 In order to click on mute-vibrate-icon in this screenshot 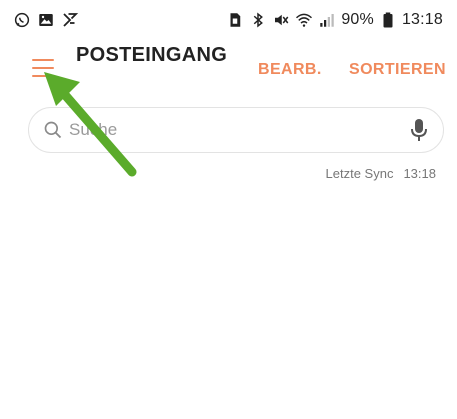, I will do `click(281, 20)`.